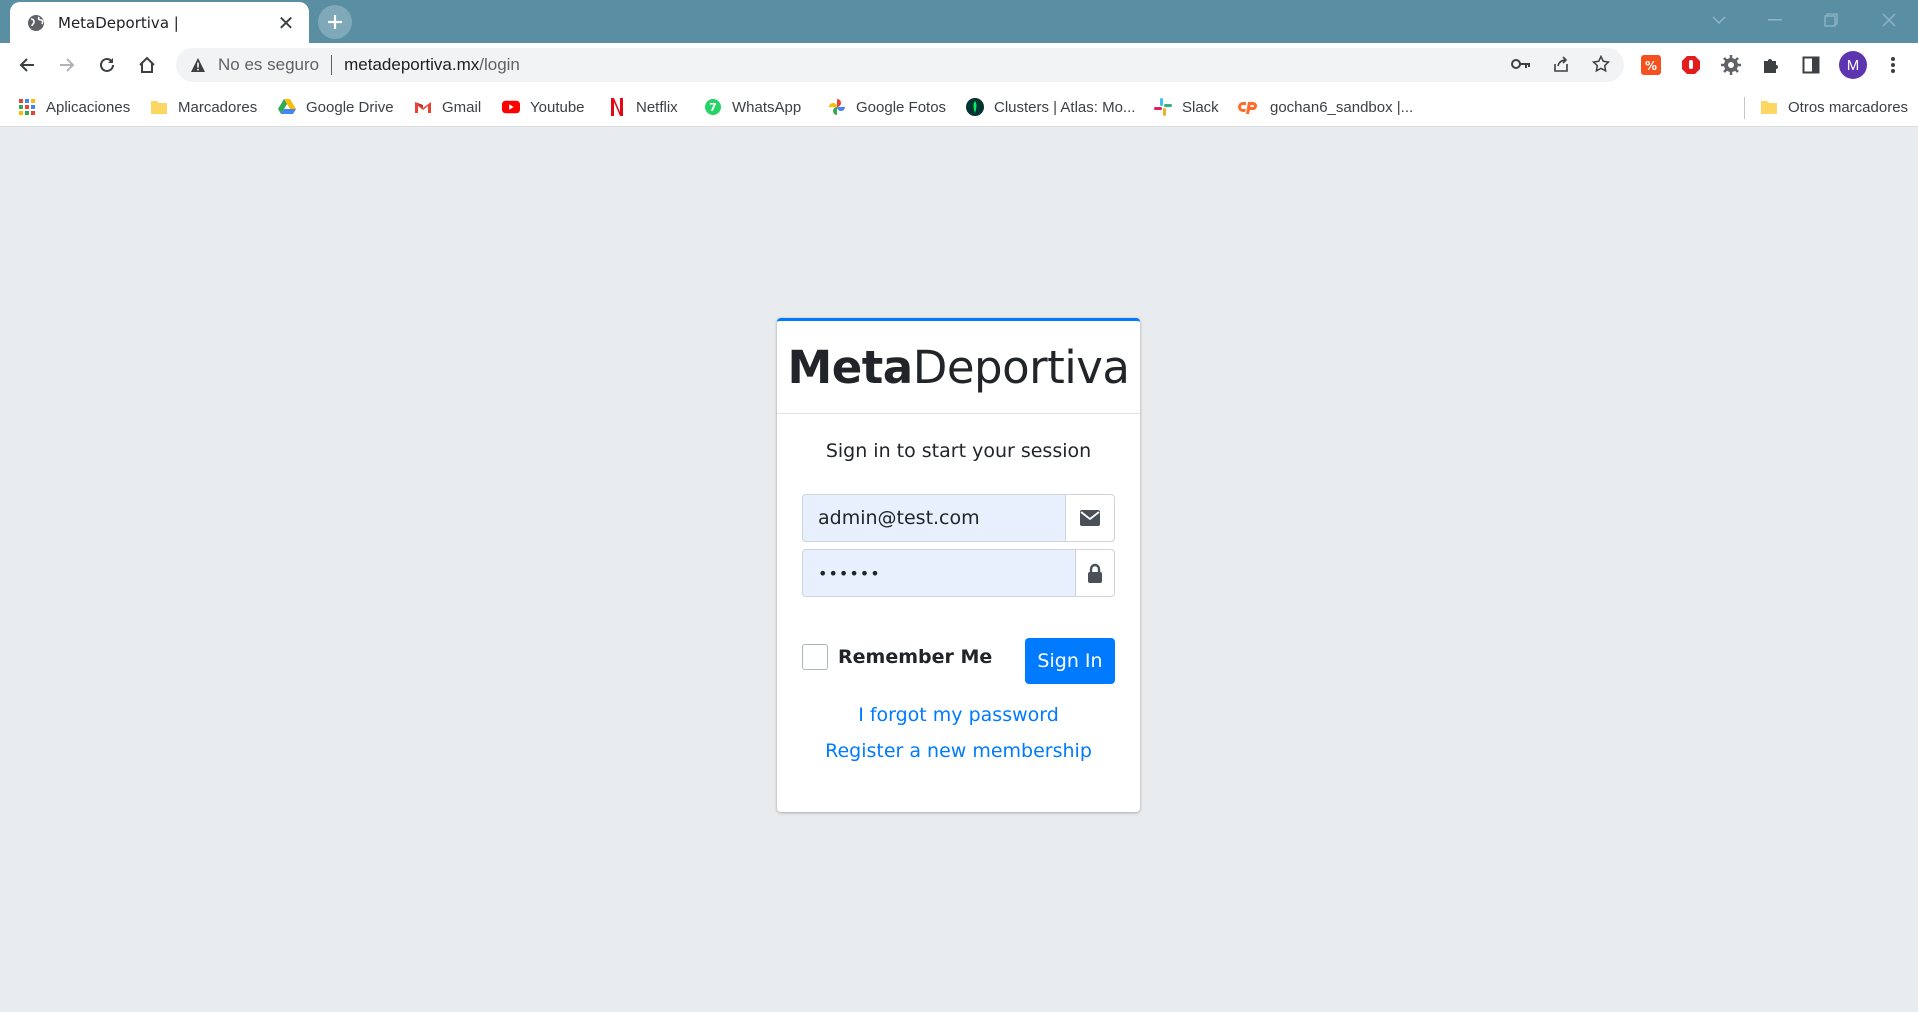 The image size is (1918, 1012). What do you see at coordinates (1848, 107) in the screenshot?
I see `bookmark-label: Otros marcadores` at bounding box center [1848, 107].